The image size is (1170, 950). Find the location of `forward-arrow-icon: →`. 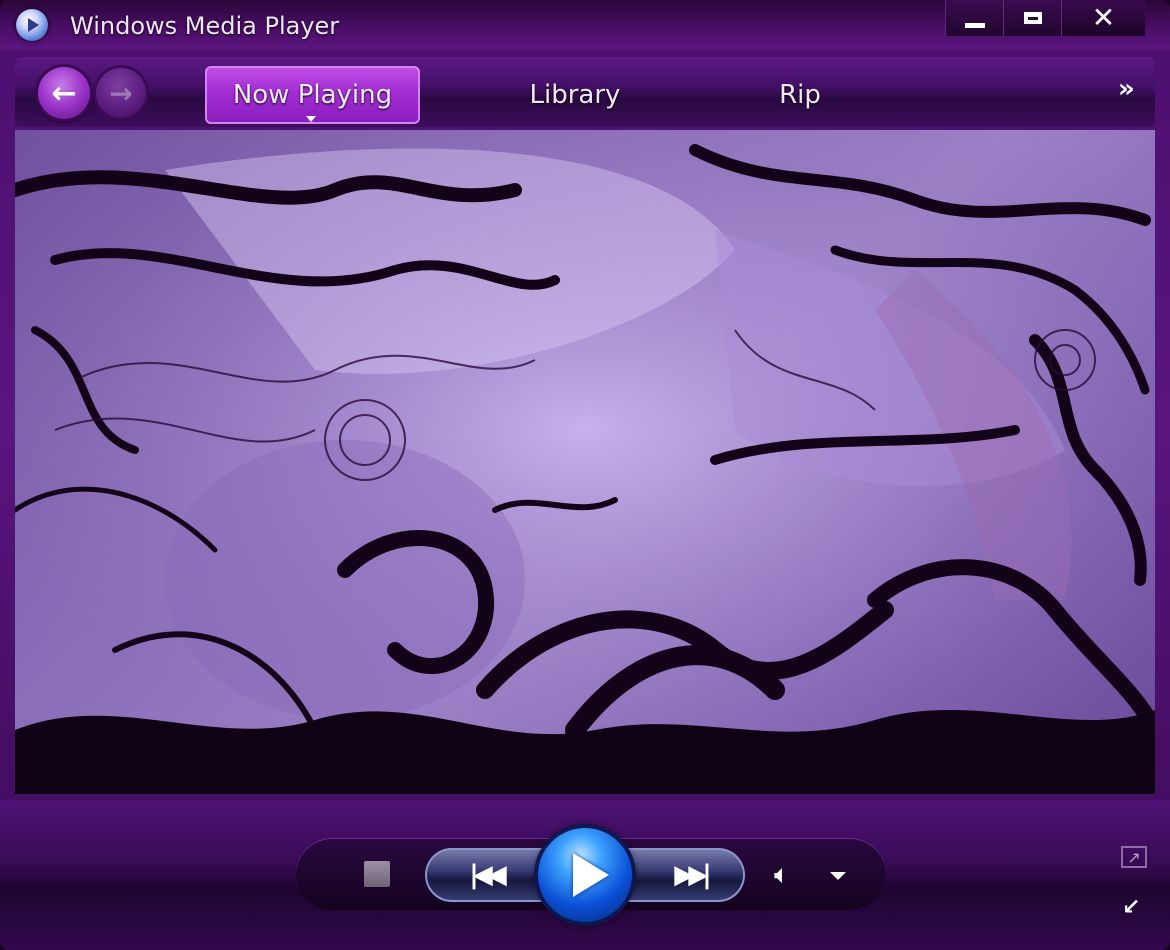

forward-arrow-icon: → is located at coordinates (121, 93).